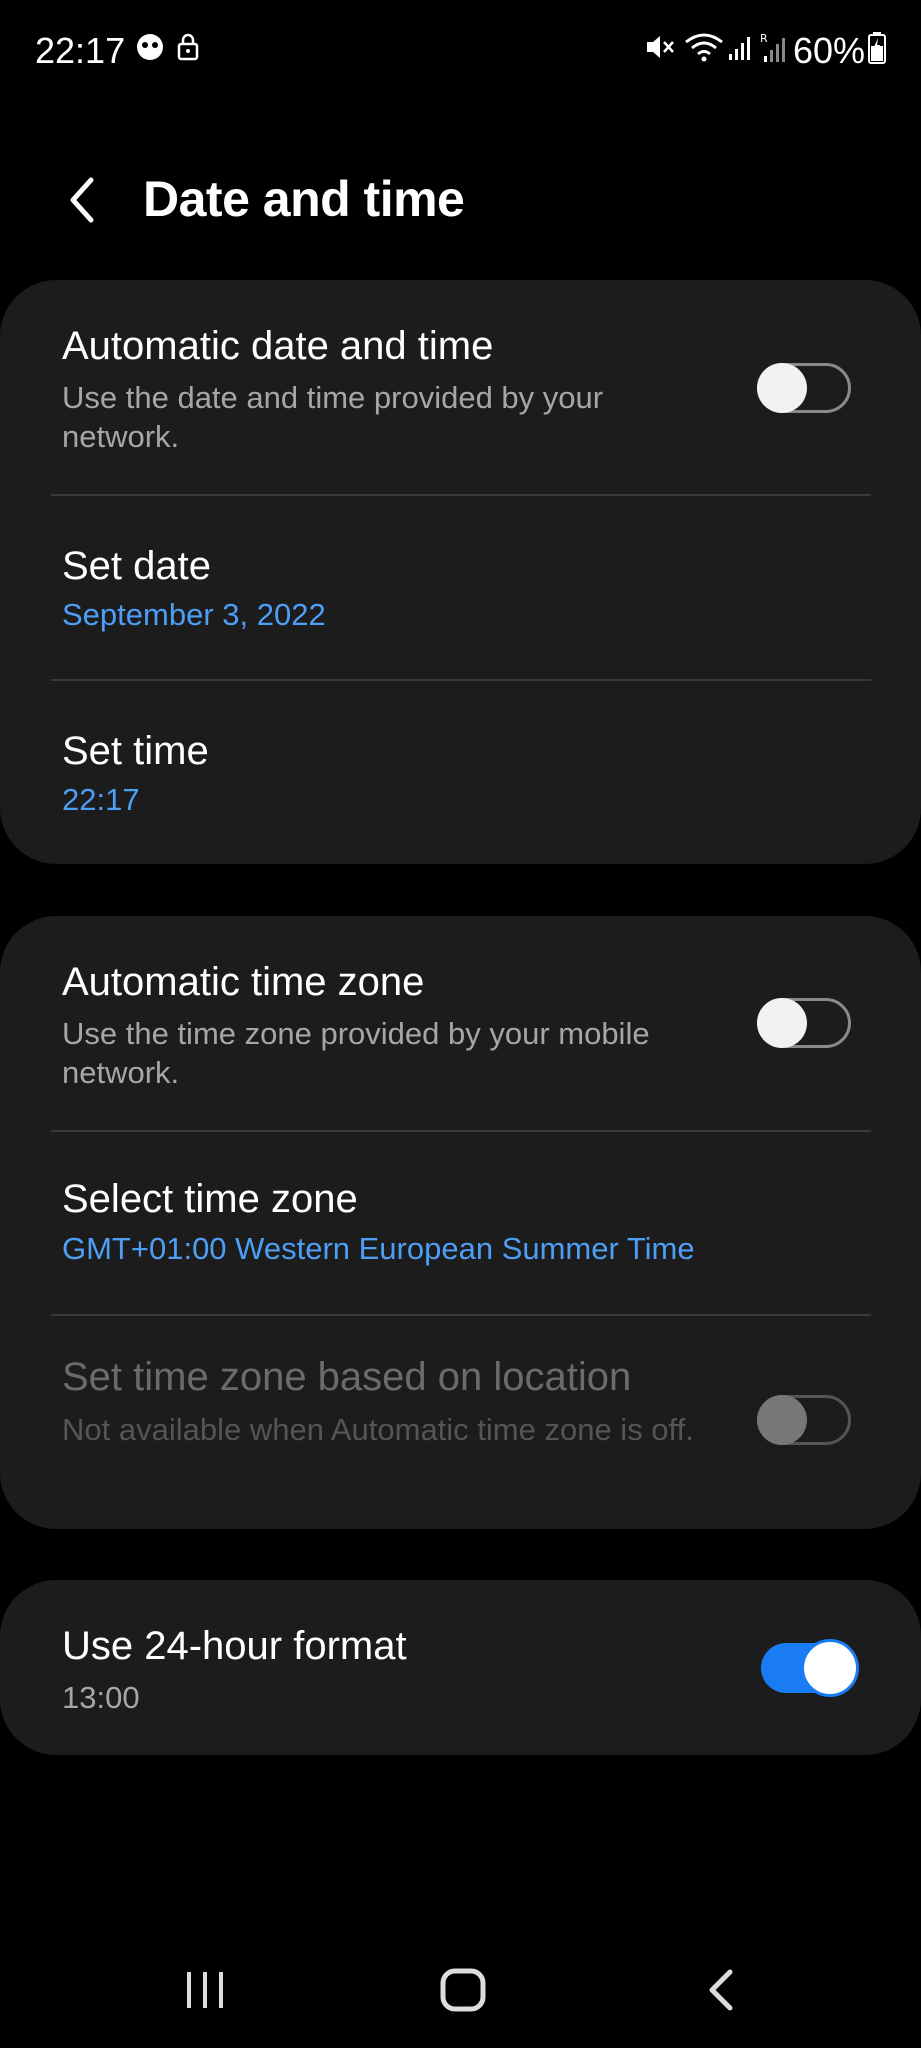 This screenshot has width=921, height=2048. I want to click on set-date-value: September 3, 2022, so click(194, 614).